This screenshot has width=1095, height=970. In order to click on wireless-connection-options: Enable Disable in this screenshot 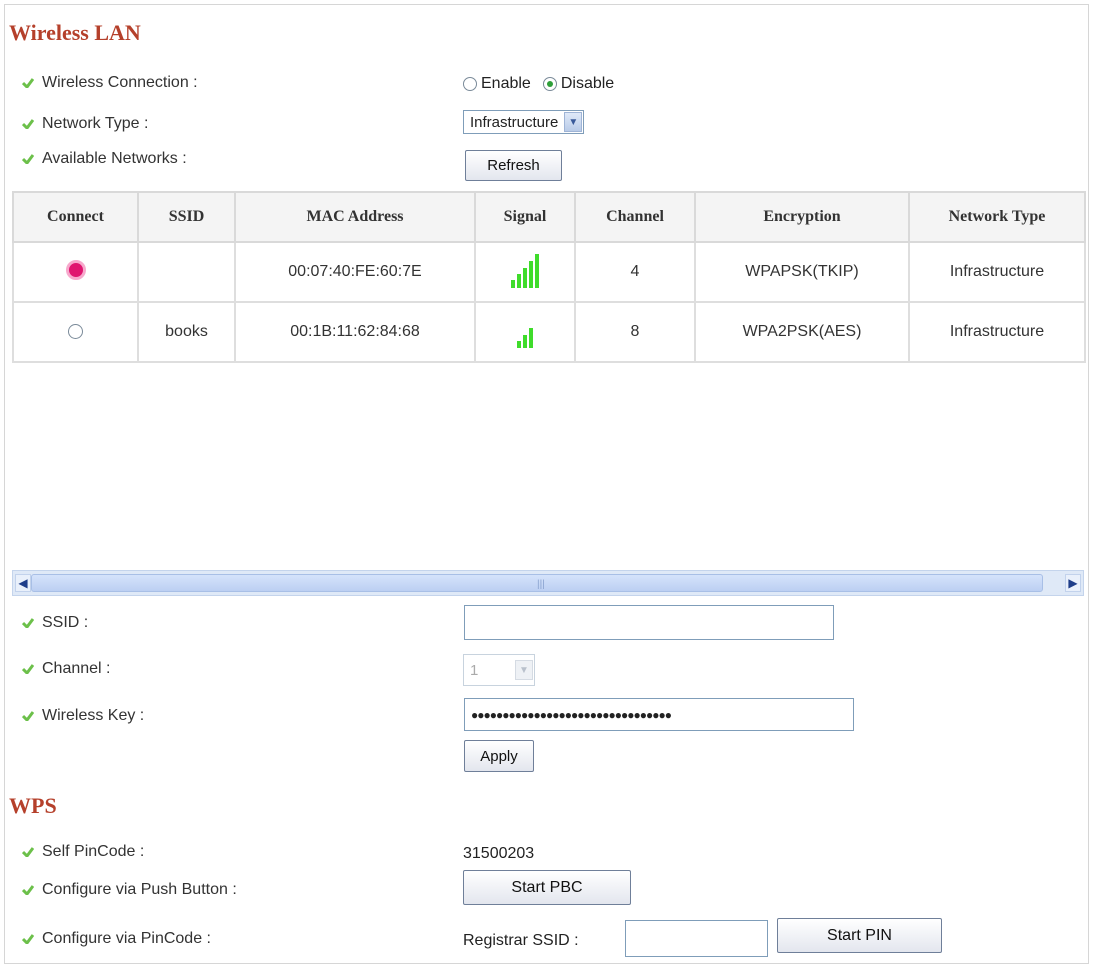, I will do `click(538, 84)`.